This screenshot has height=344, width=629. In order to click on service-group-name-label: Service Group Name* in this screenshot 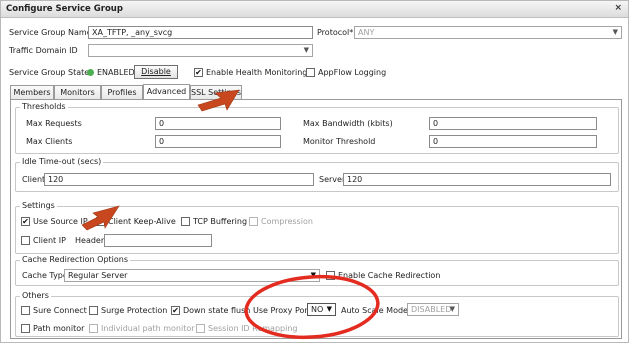, I will do `click(52, 32)`.